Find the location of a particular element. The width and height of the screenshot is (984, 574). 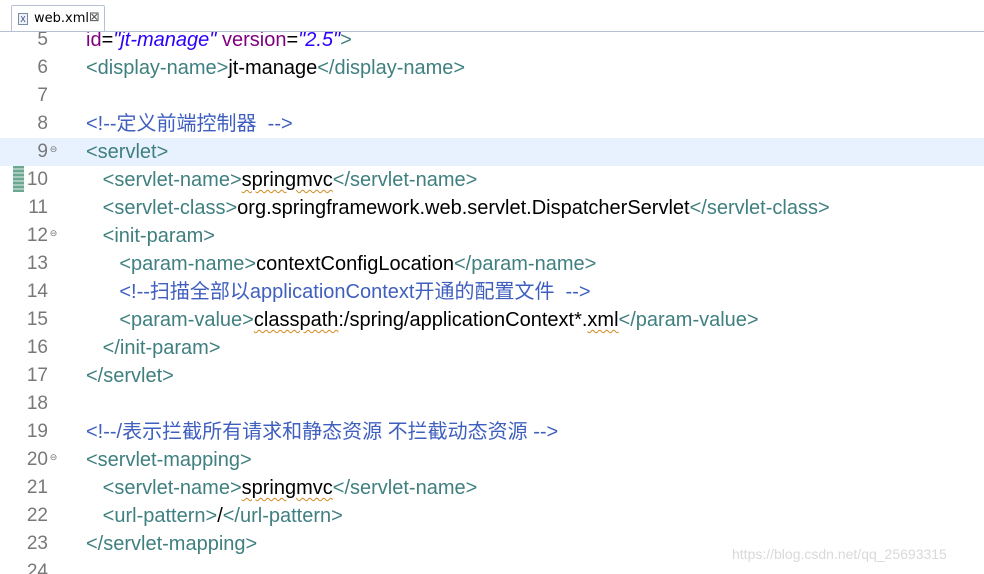

code-line: 7 is located at coordinates (492, 96).